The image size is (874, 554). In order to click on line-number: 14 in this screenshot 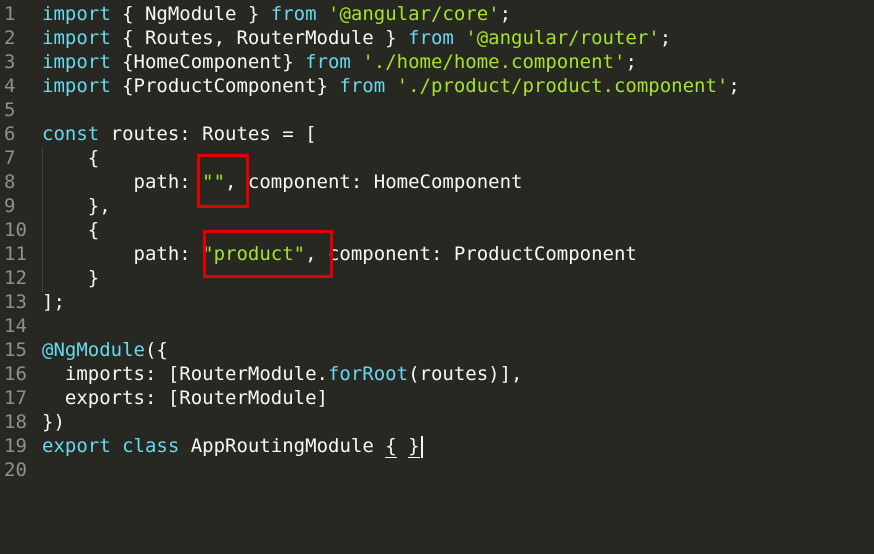, I will do `click(15, 326)`.